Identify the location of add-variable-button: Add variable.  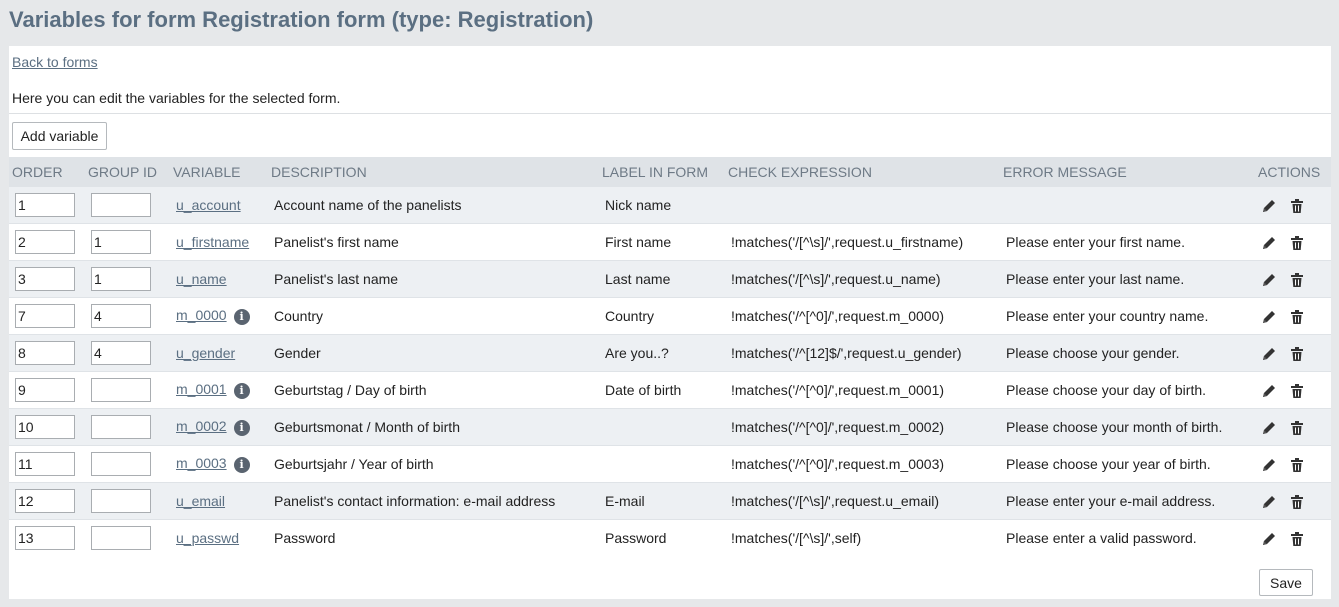
(59, 136).